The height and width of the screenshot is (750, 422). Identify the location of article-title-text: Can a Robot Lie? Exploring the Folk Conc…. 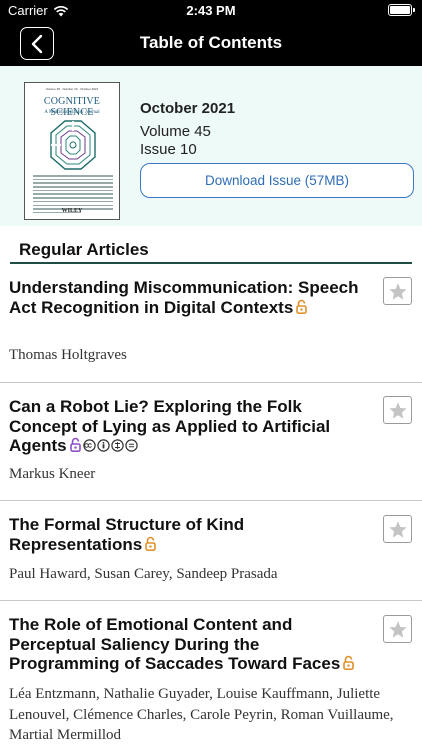
(170, 426).